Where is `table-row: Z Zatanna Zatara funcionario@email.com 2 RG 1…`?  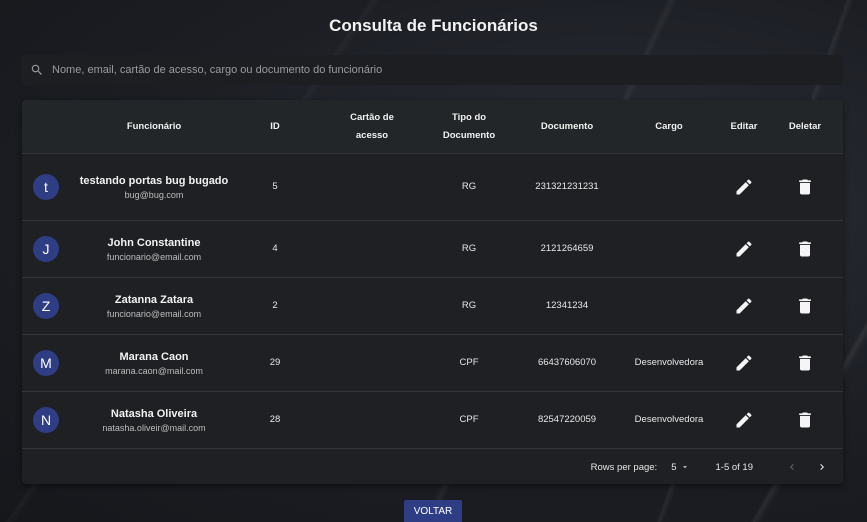
table-row: Z Zatanna Zatara funcionario@email.com 2 RG 1… is located at coordinates (432, 306).